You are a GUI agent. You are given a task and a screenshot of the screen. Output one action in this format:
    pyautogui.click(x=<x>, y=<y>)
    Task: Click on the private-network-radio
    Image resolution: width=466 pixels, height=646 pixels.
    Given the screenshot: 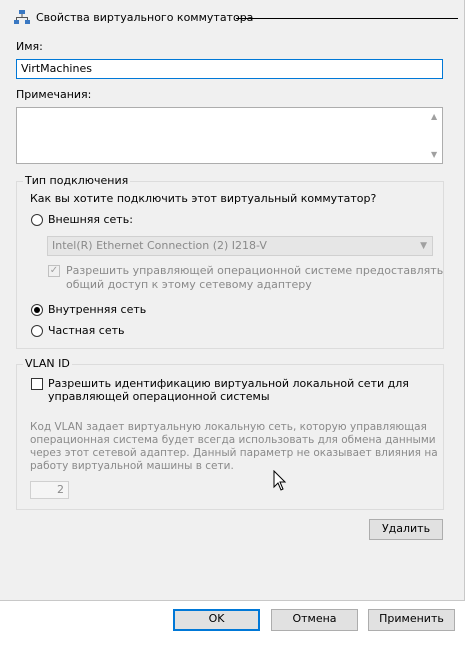 What is the action you would take?
    pyautogui.click(x=37, y=331)
    